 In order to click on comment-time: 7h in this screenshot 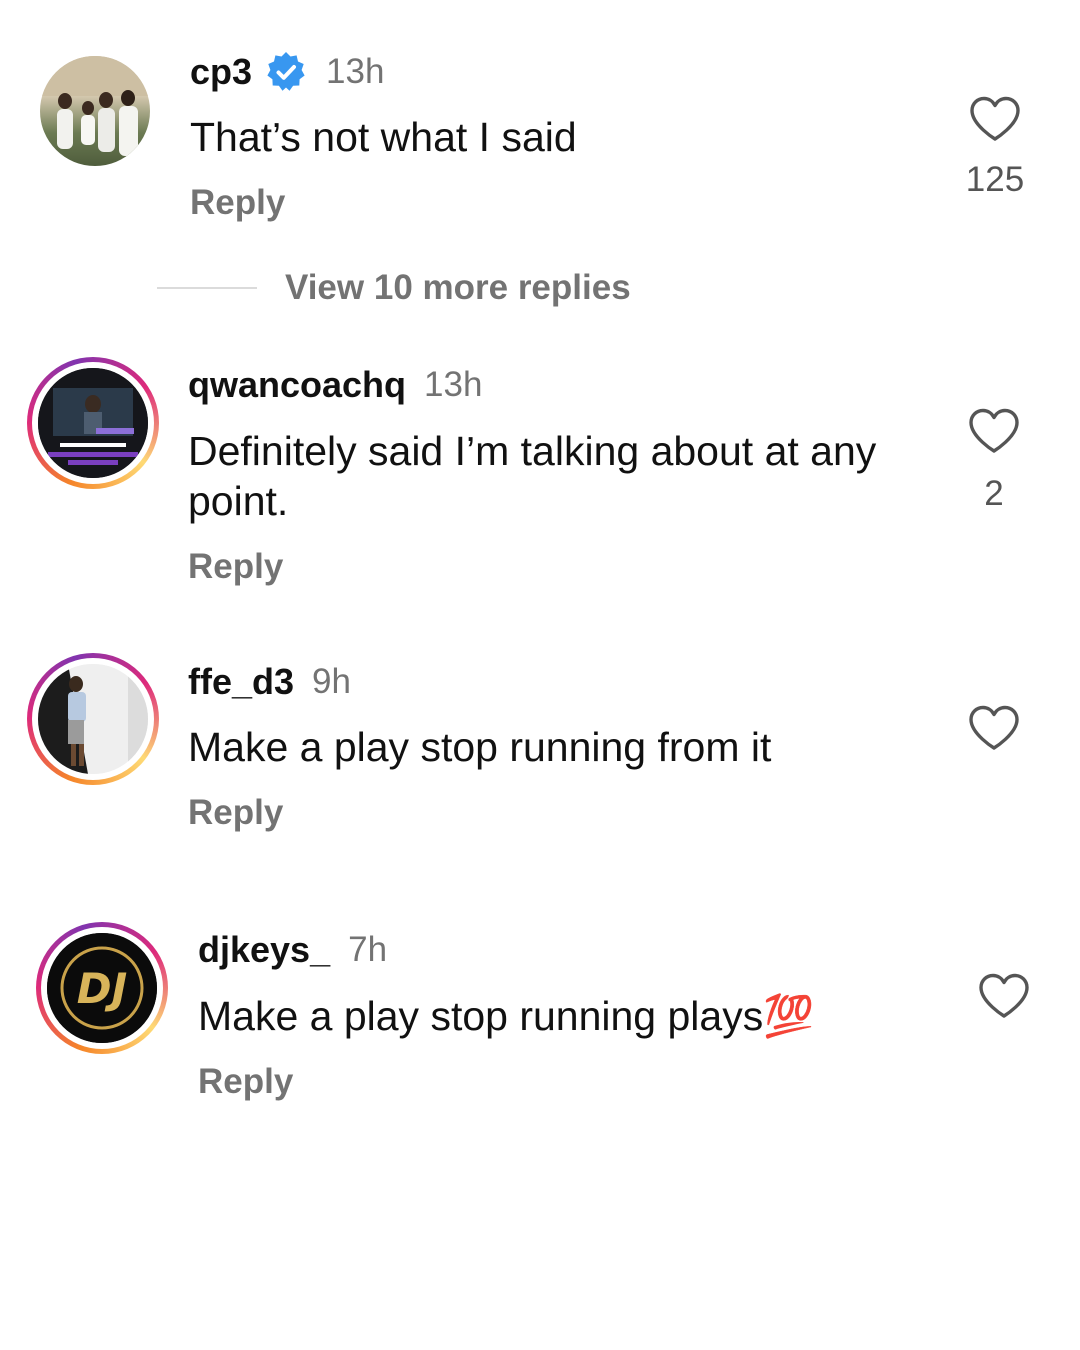, I will do `click(368, 949)`.